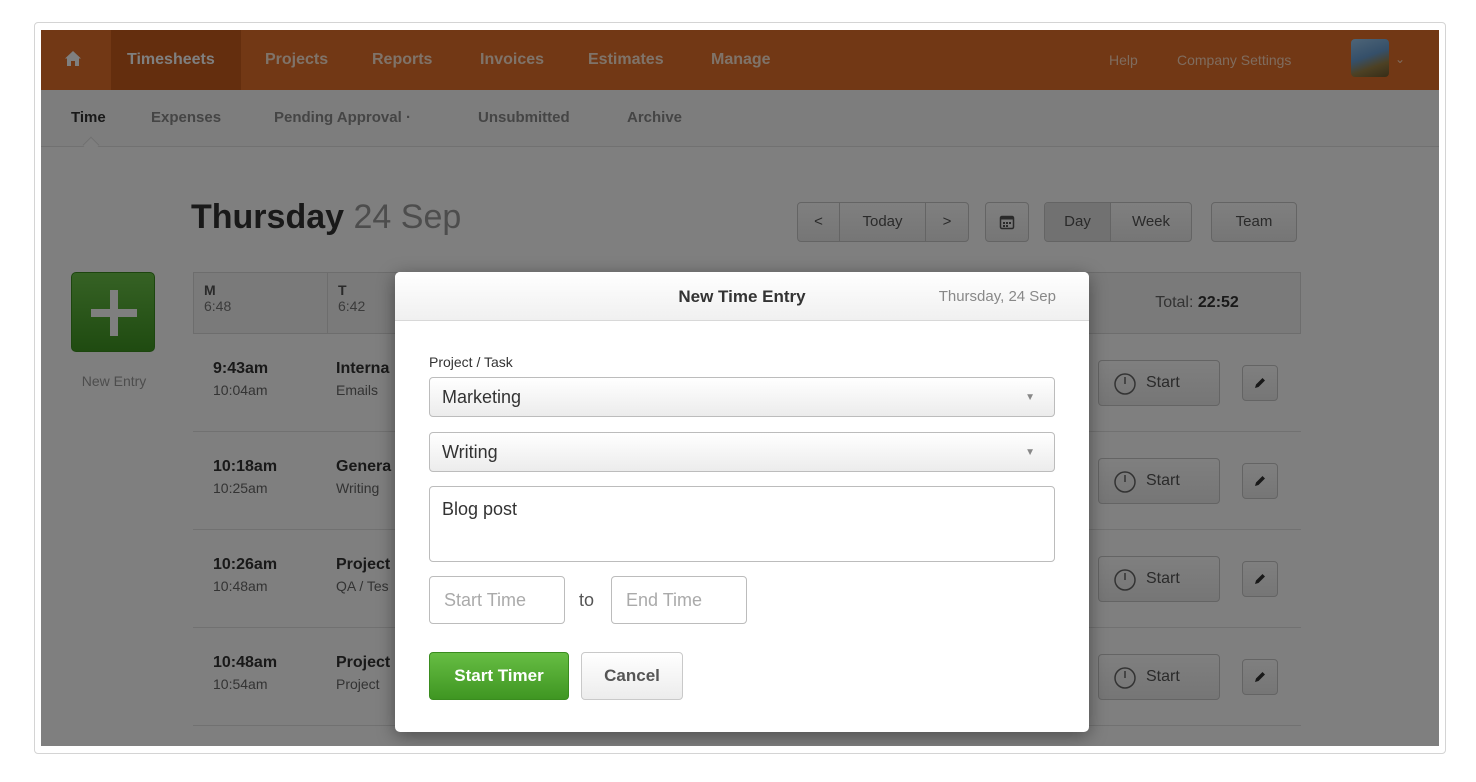 Image resolution: width=1476 pixels, height=782 pixels. What do you see at coordinates (587, 600) in the screenshot?
I see `to-label: to` at bounding box center [587, 600].